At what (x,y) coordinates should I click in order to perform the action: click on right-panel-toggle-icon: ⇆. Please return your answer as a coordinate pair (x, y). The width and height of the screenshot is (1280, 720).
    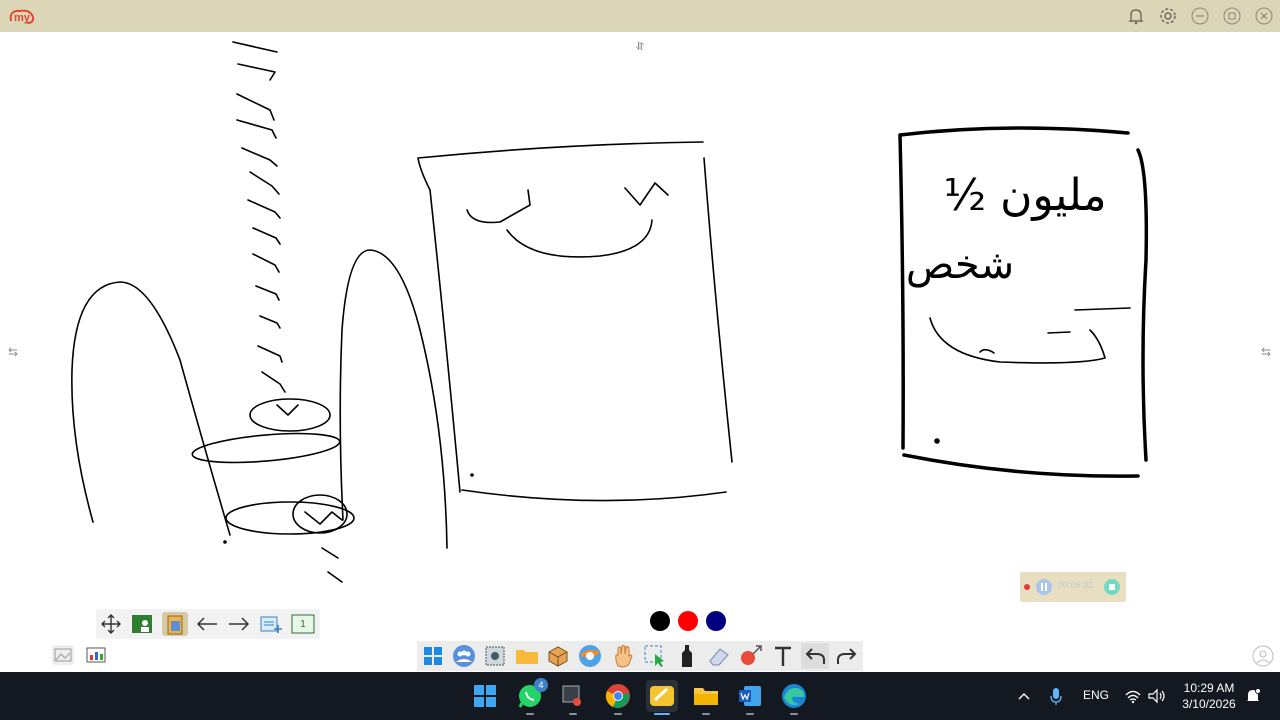
    Looking at the image, I should click on (1266, 352).